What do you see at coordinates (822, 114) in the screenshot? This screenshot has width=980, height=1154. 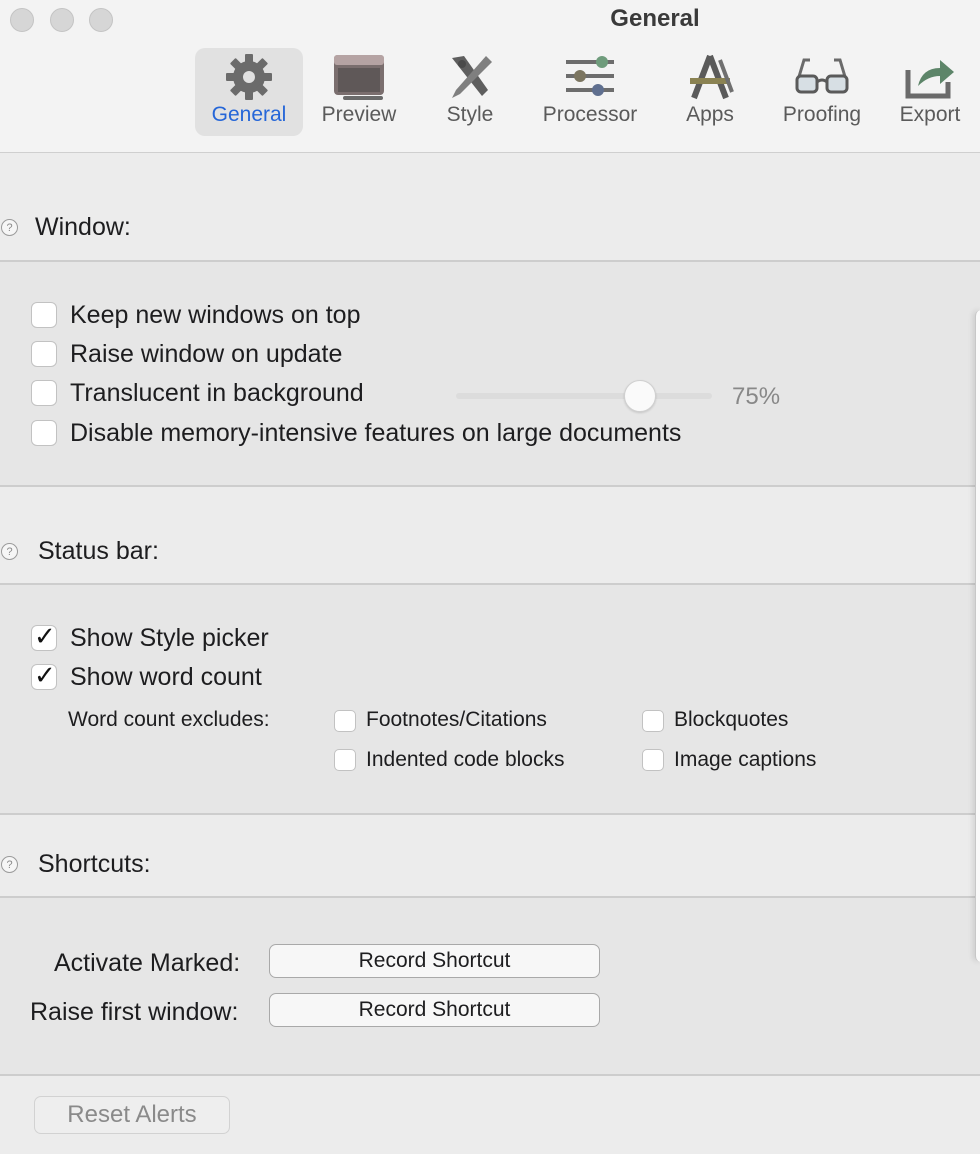 I see `tab-proofing-label: Proofing` at bounding box center [822, 114].